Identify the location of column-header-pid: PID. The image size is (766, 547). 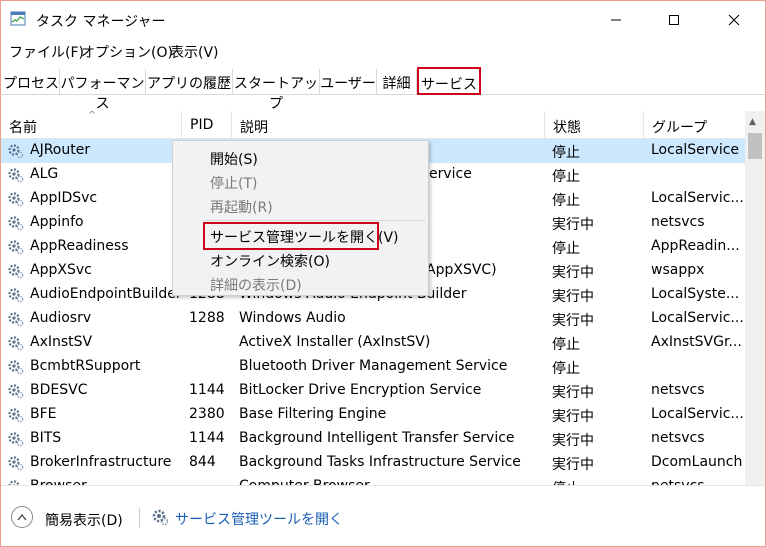
(207, 125).